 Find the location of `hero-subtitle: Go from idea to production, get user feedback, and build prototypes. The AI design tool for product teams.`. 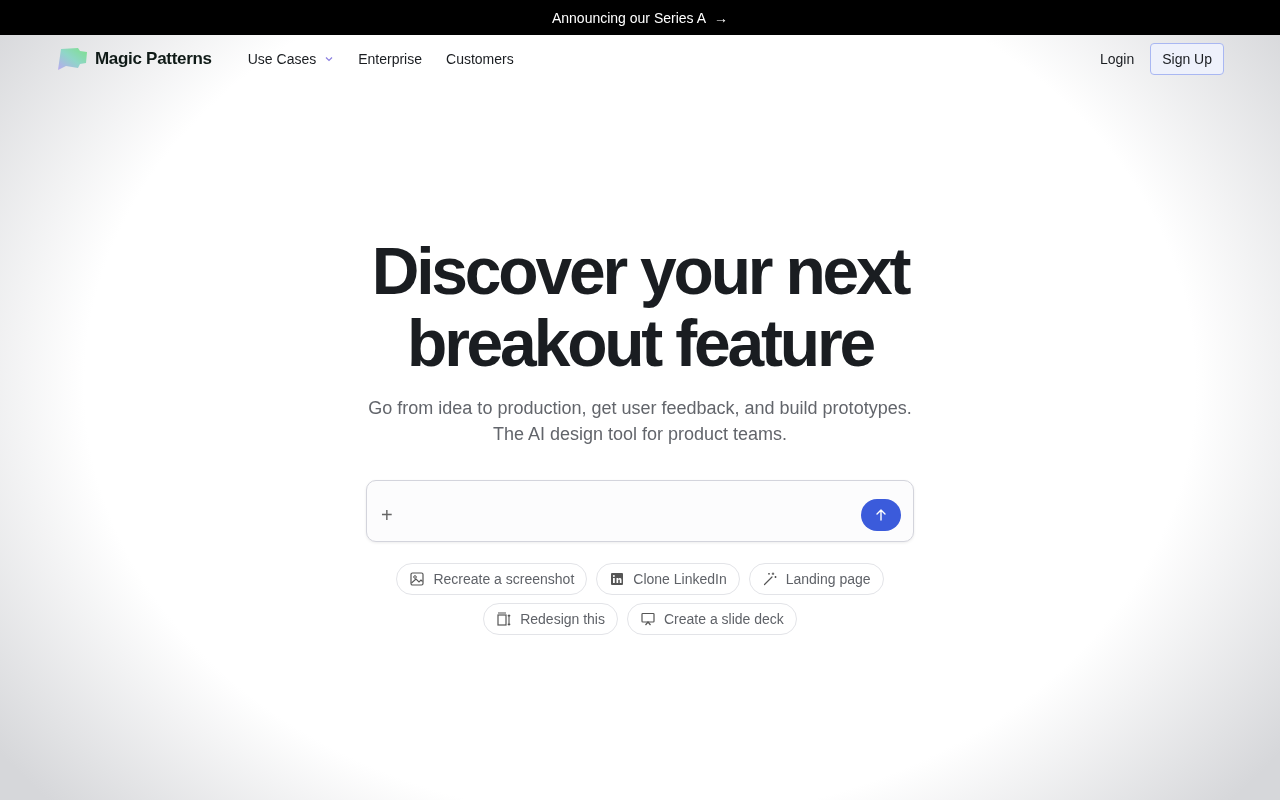

hero-subtitle: Go from idea to production, get user feedback, and build prototypes. The AI design tool for product teams. is located at coordinates (640, 421).